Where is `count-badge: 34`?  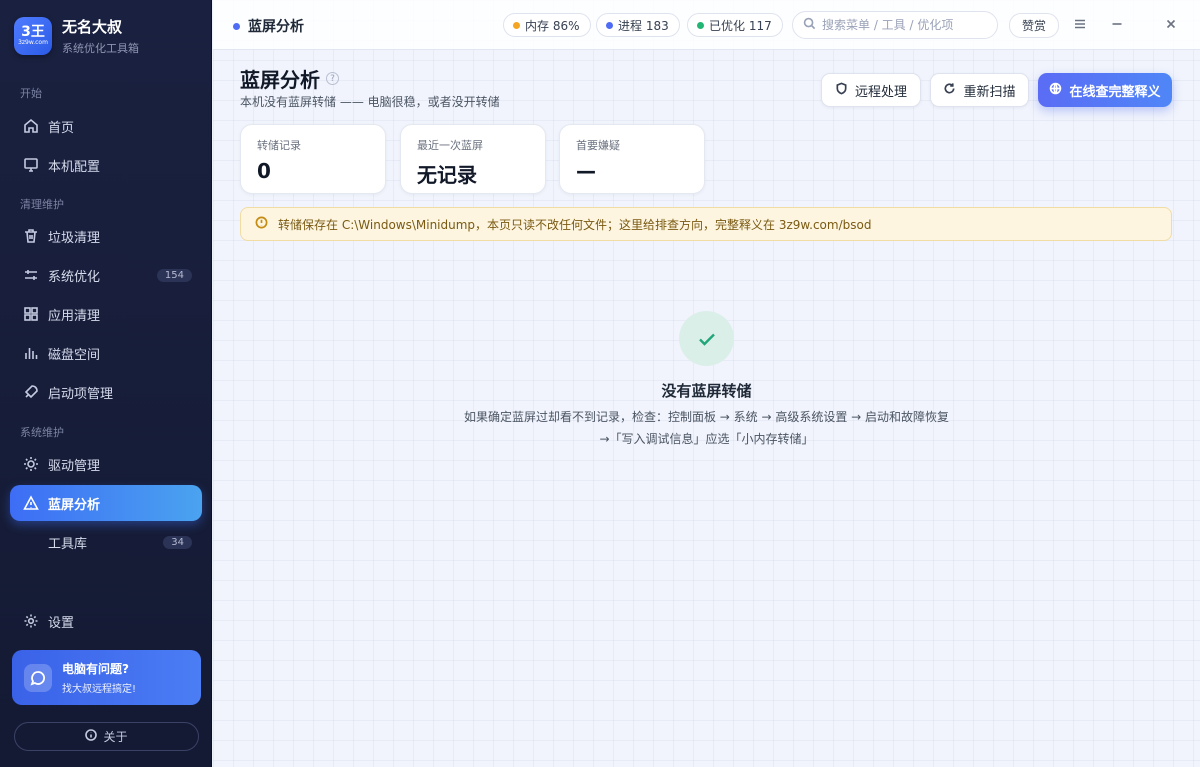
count-badge: 34 is located at coordinates (177, 542).